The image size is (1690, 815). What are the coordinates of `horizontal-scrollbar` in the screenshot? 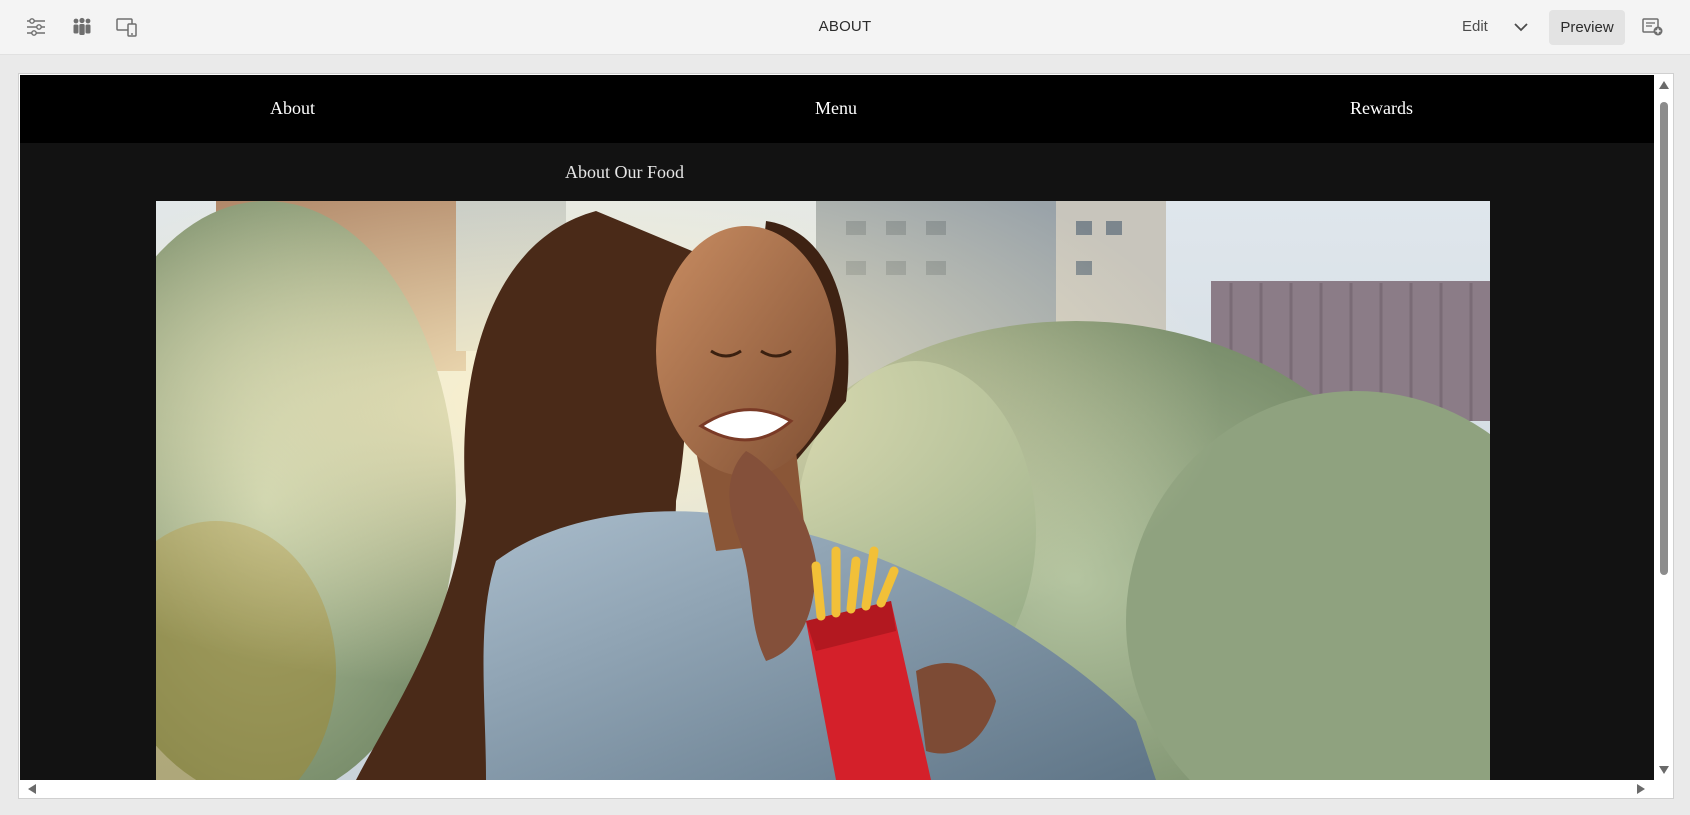 It's located at (837, 789).